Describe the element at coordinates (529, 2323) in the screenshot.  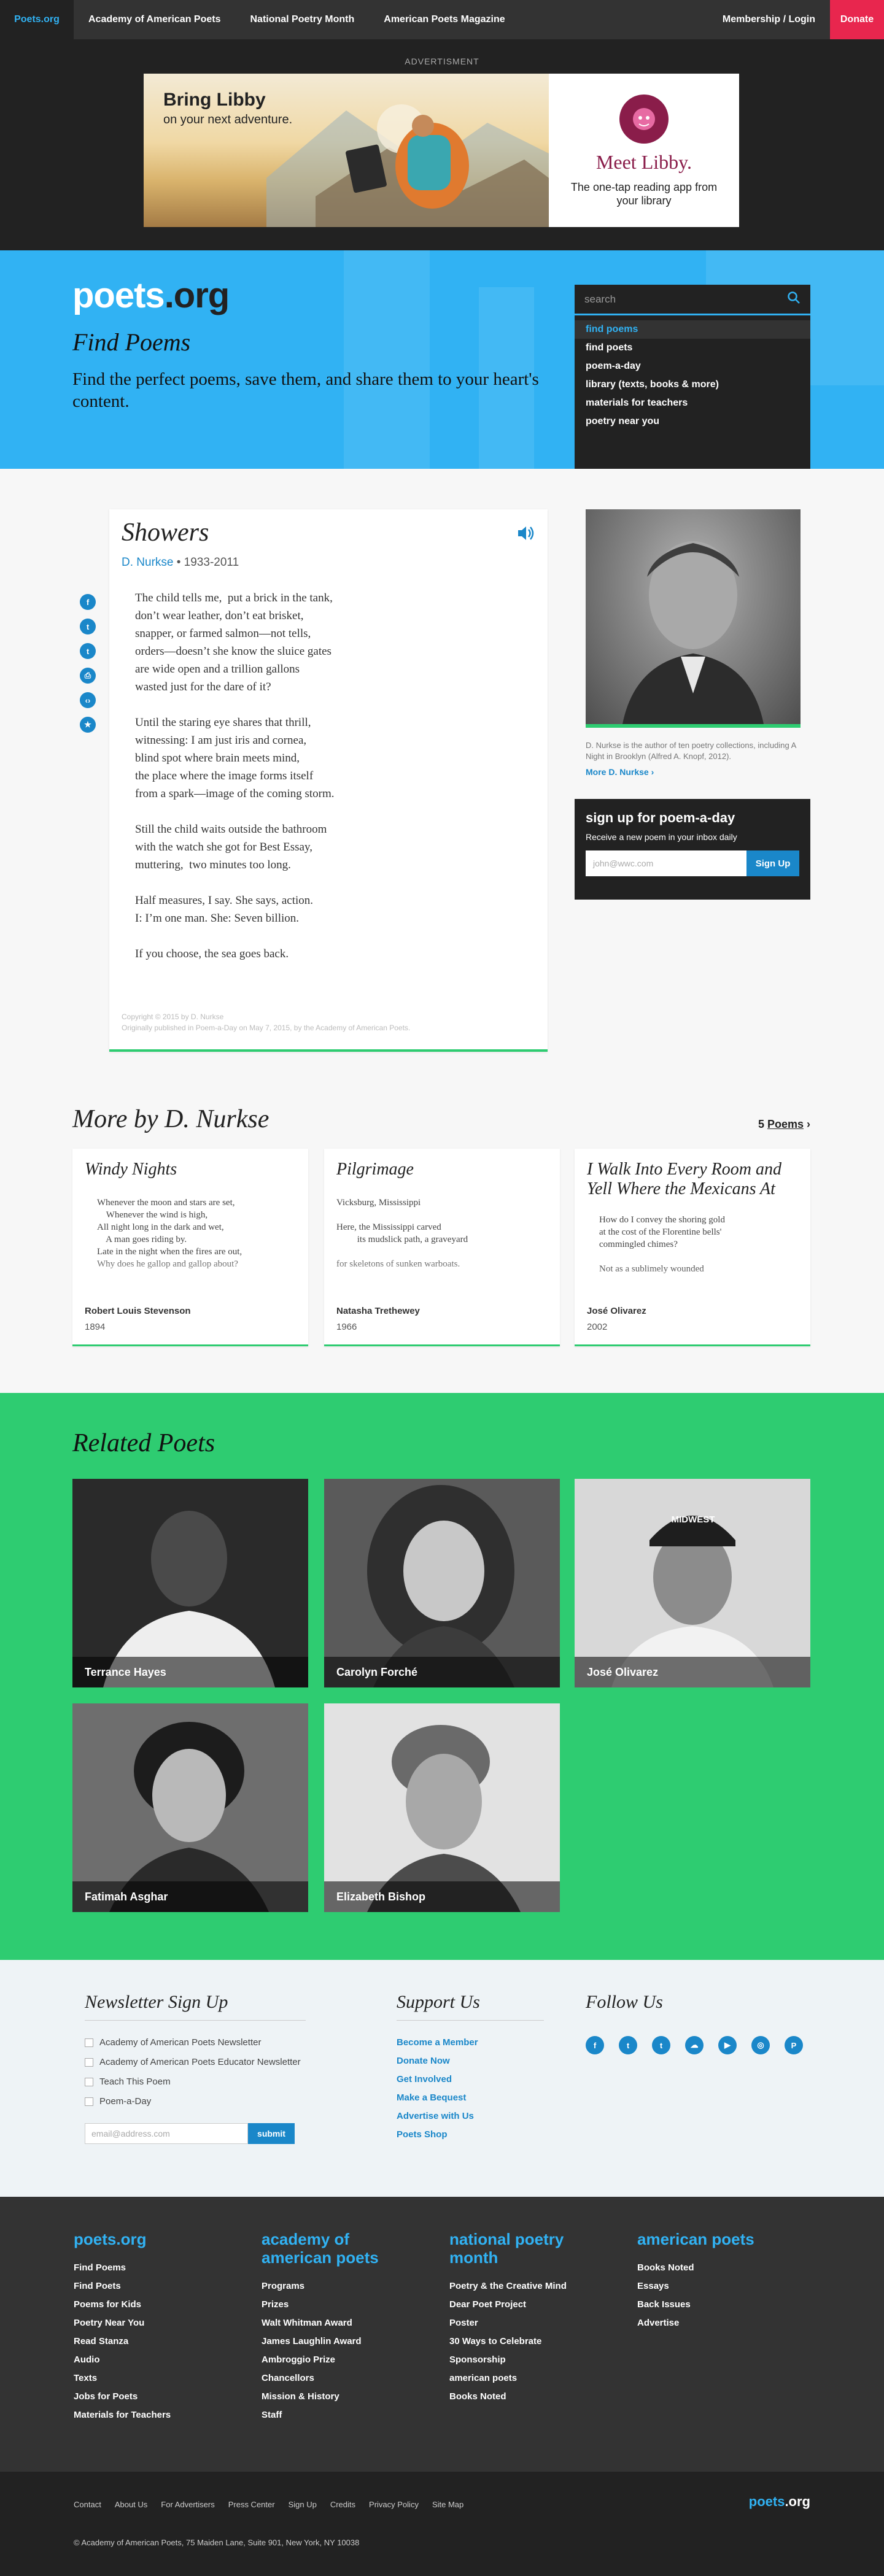
I see `footer-link: Poster` at that location.